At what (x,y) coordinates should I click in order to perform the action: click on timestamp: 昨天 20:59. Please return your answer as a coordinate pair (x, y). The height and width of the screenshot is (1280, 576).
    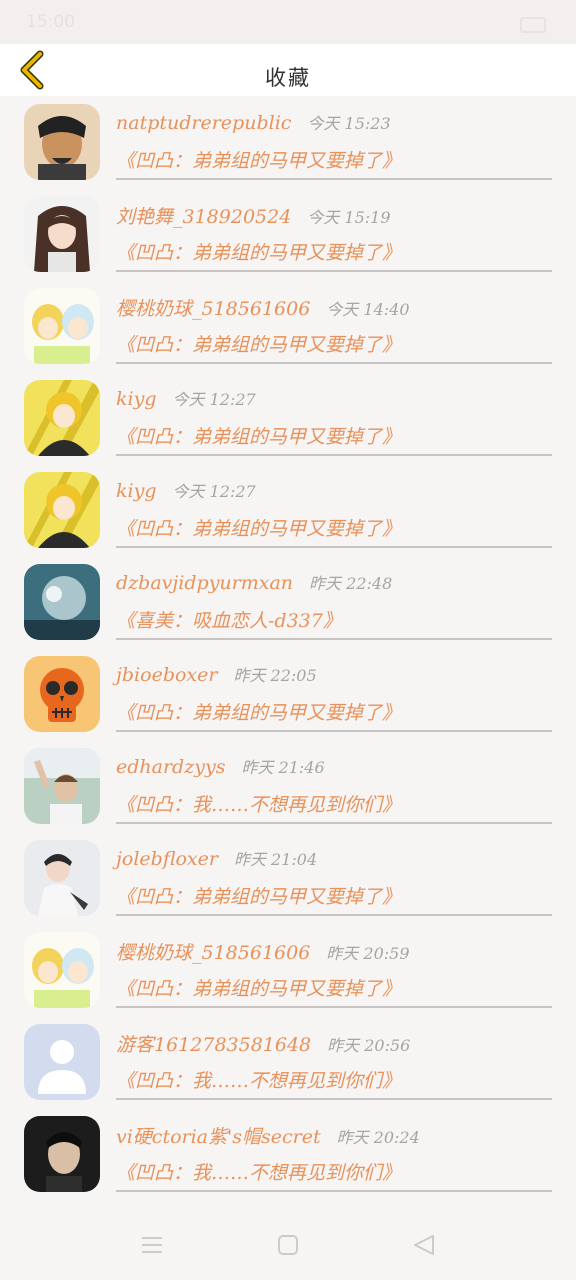
    Looking at the image, I should click on (368, 953).